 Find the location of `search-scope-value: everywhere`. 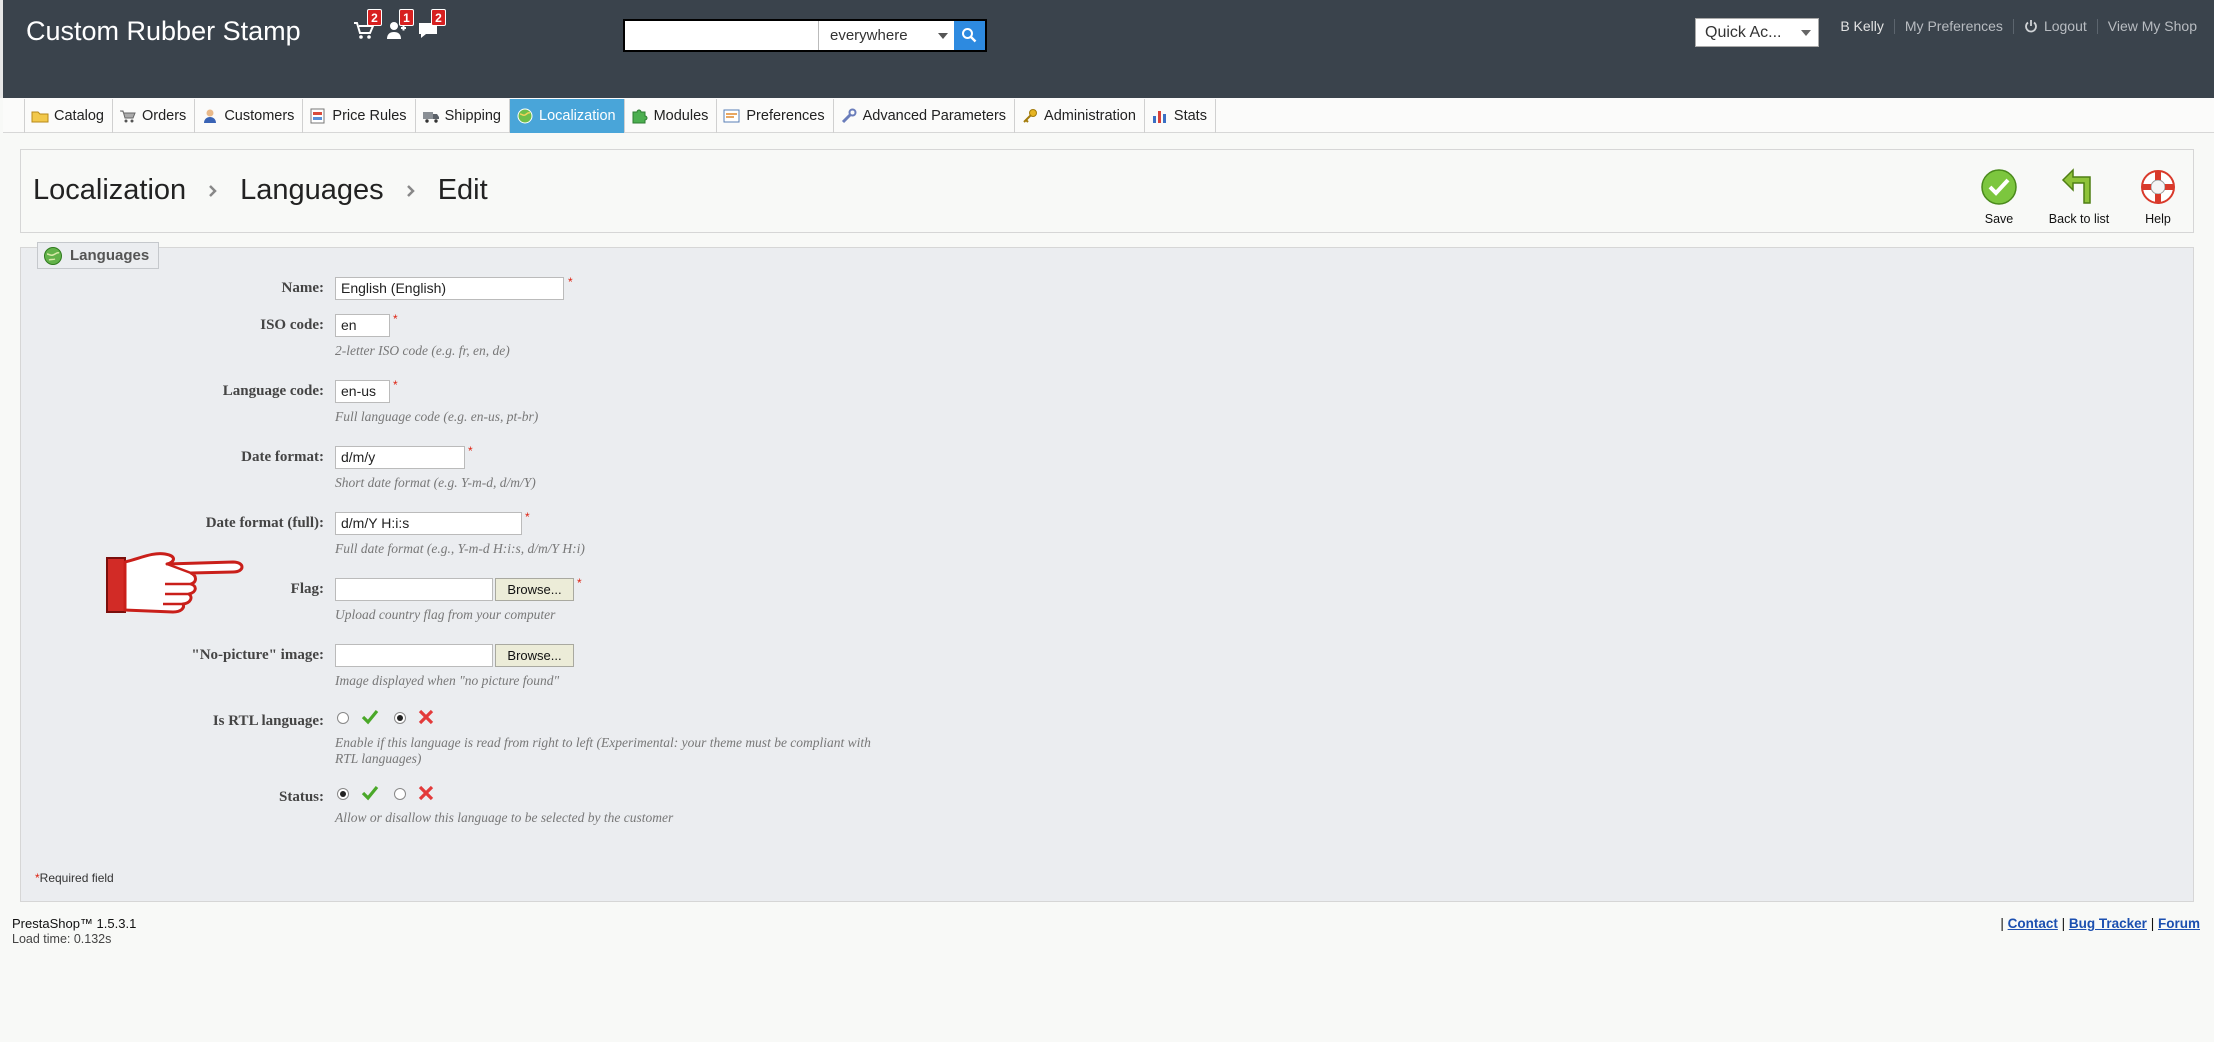

search-scope-value: everywhere is located at coordinates (869, 35).